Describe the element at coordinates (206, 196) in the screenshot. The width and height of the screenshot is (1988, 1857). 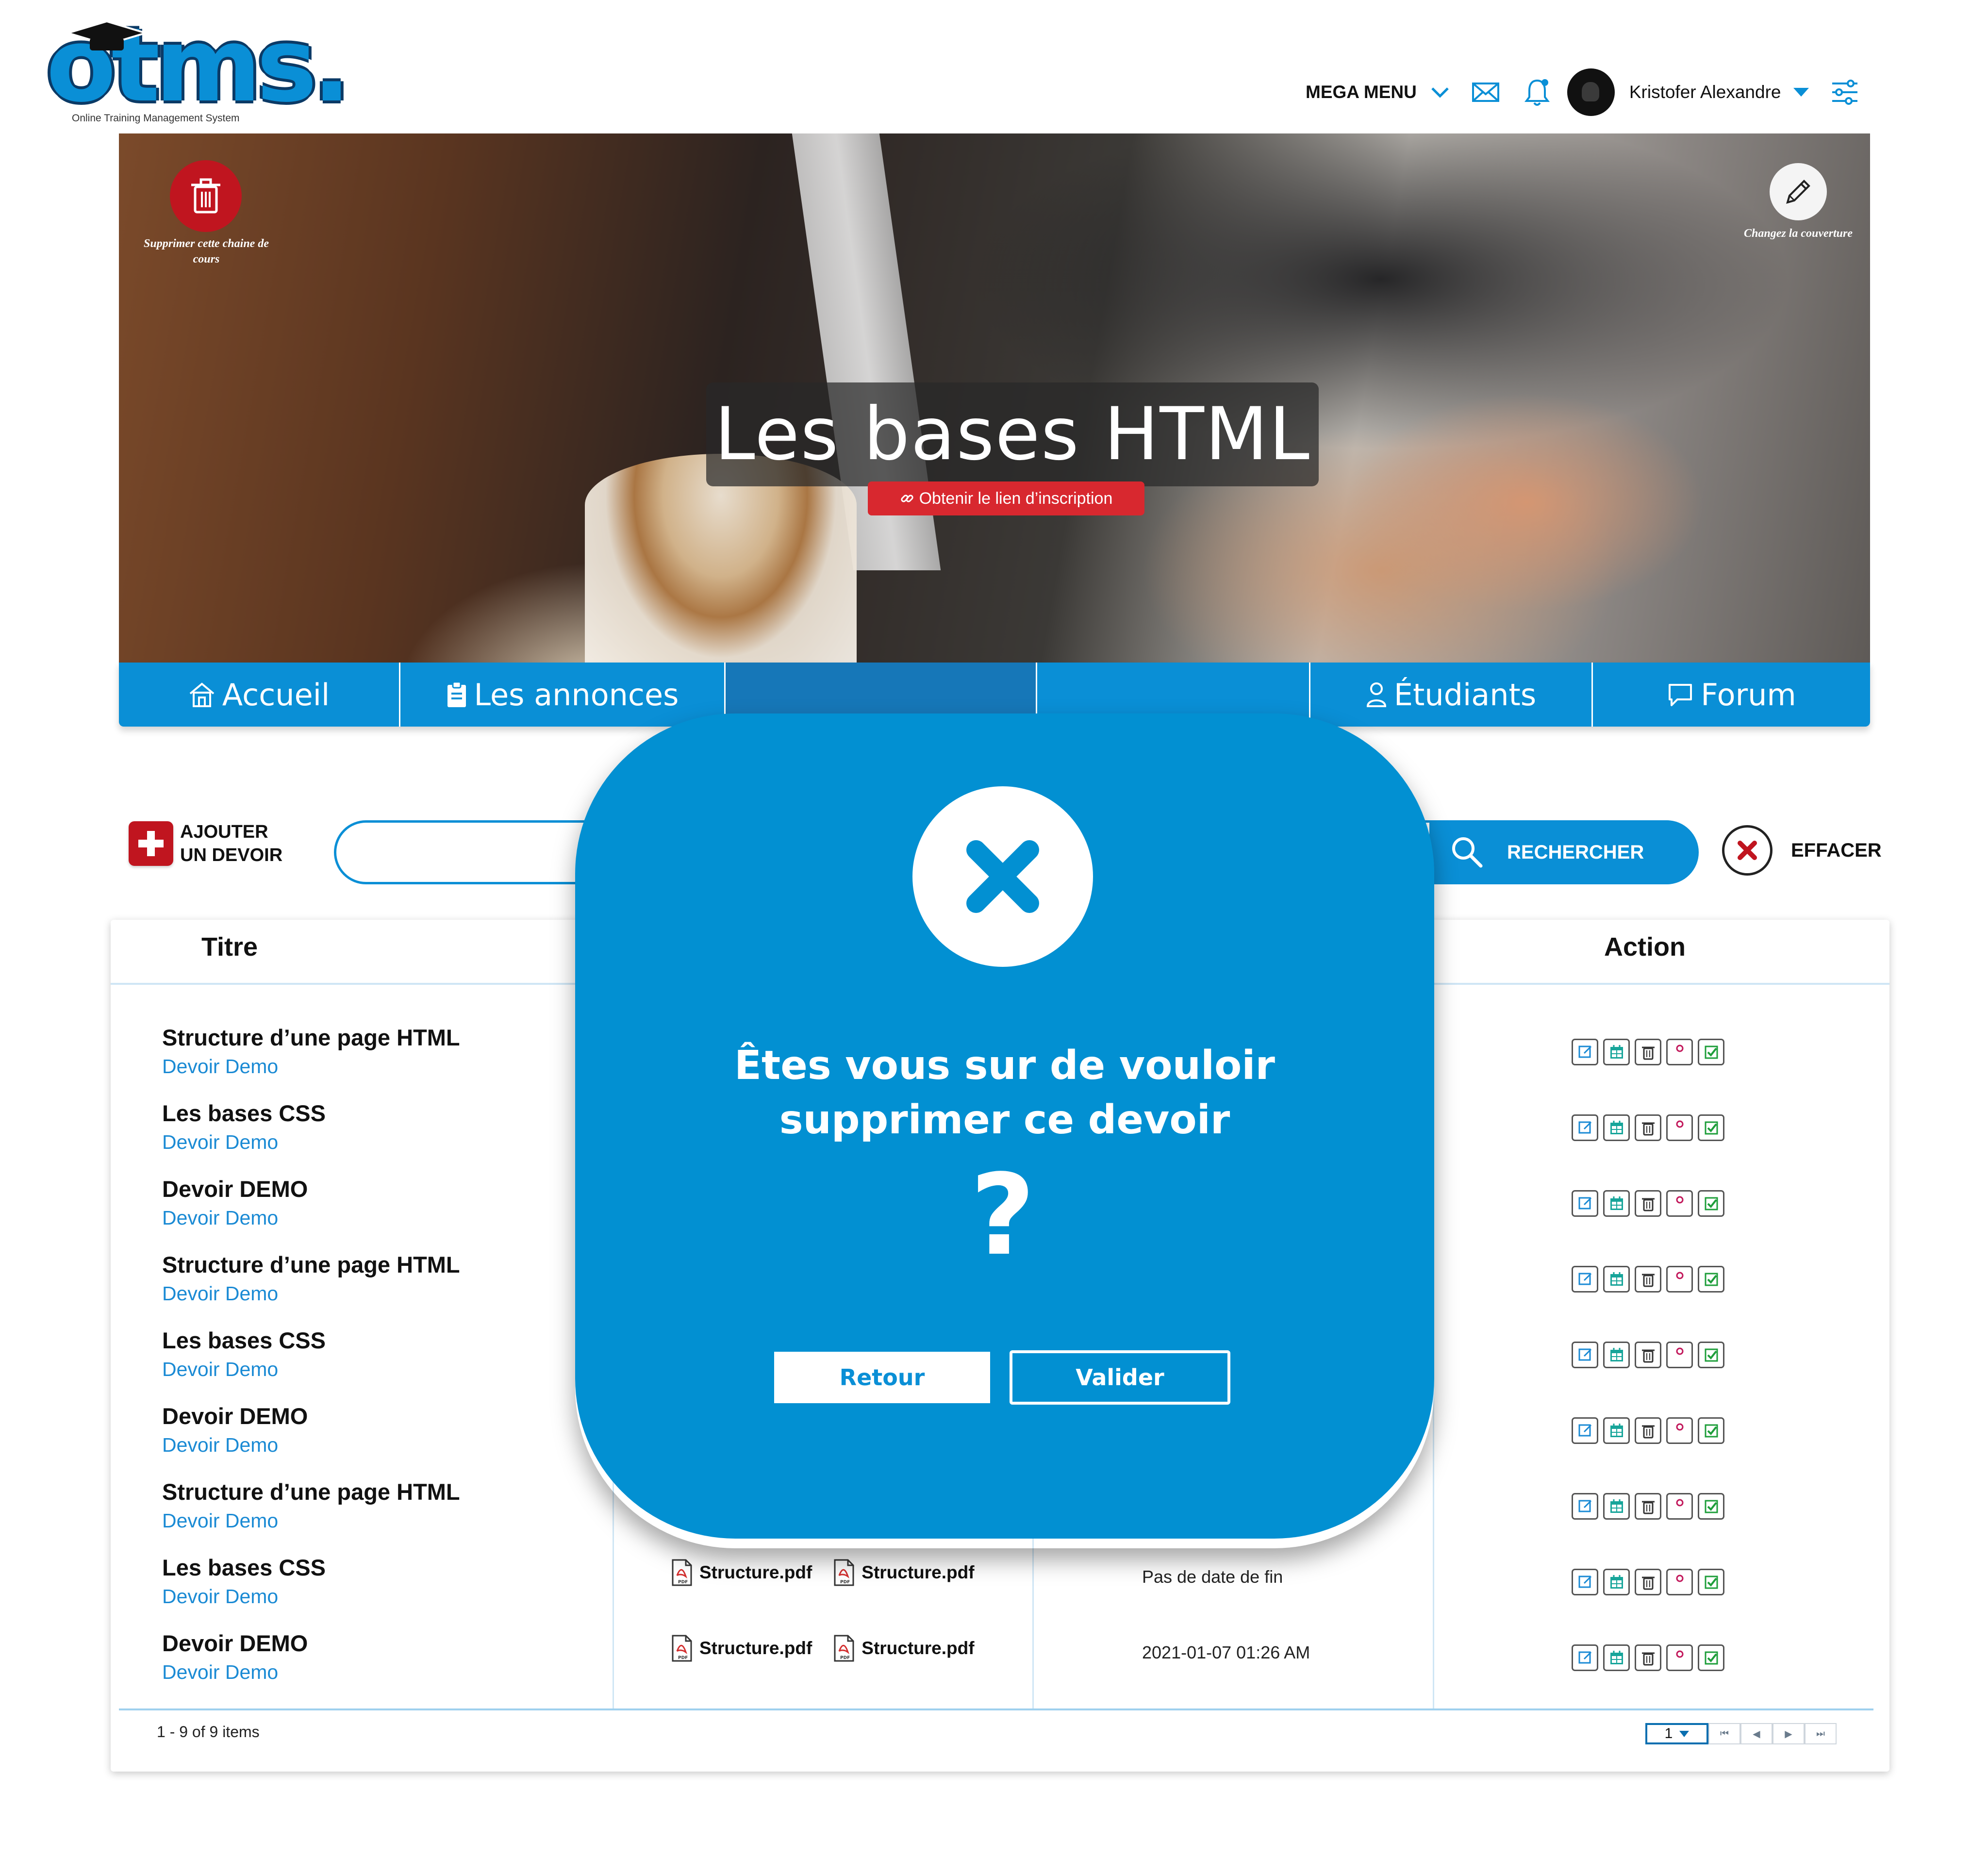
I see `delete-course-button` at that location.